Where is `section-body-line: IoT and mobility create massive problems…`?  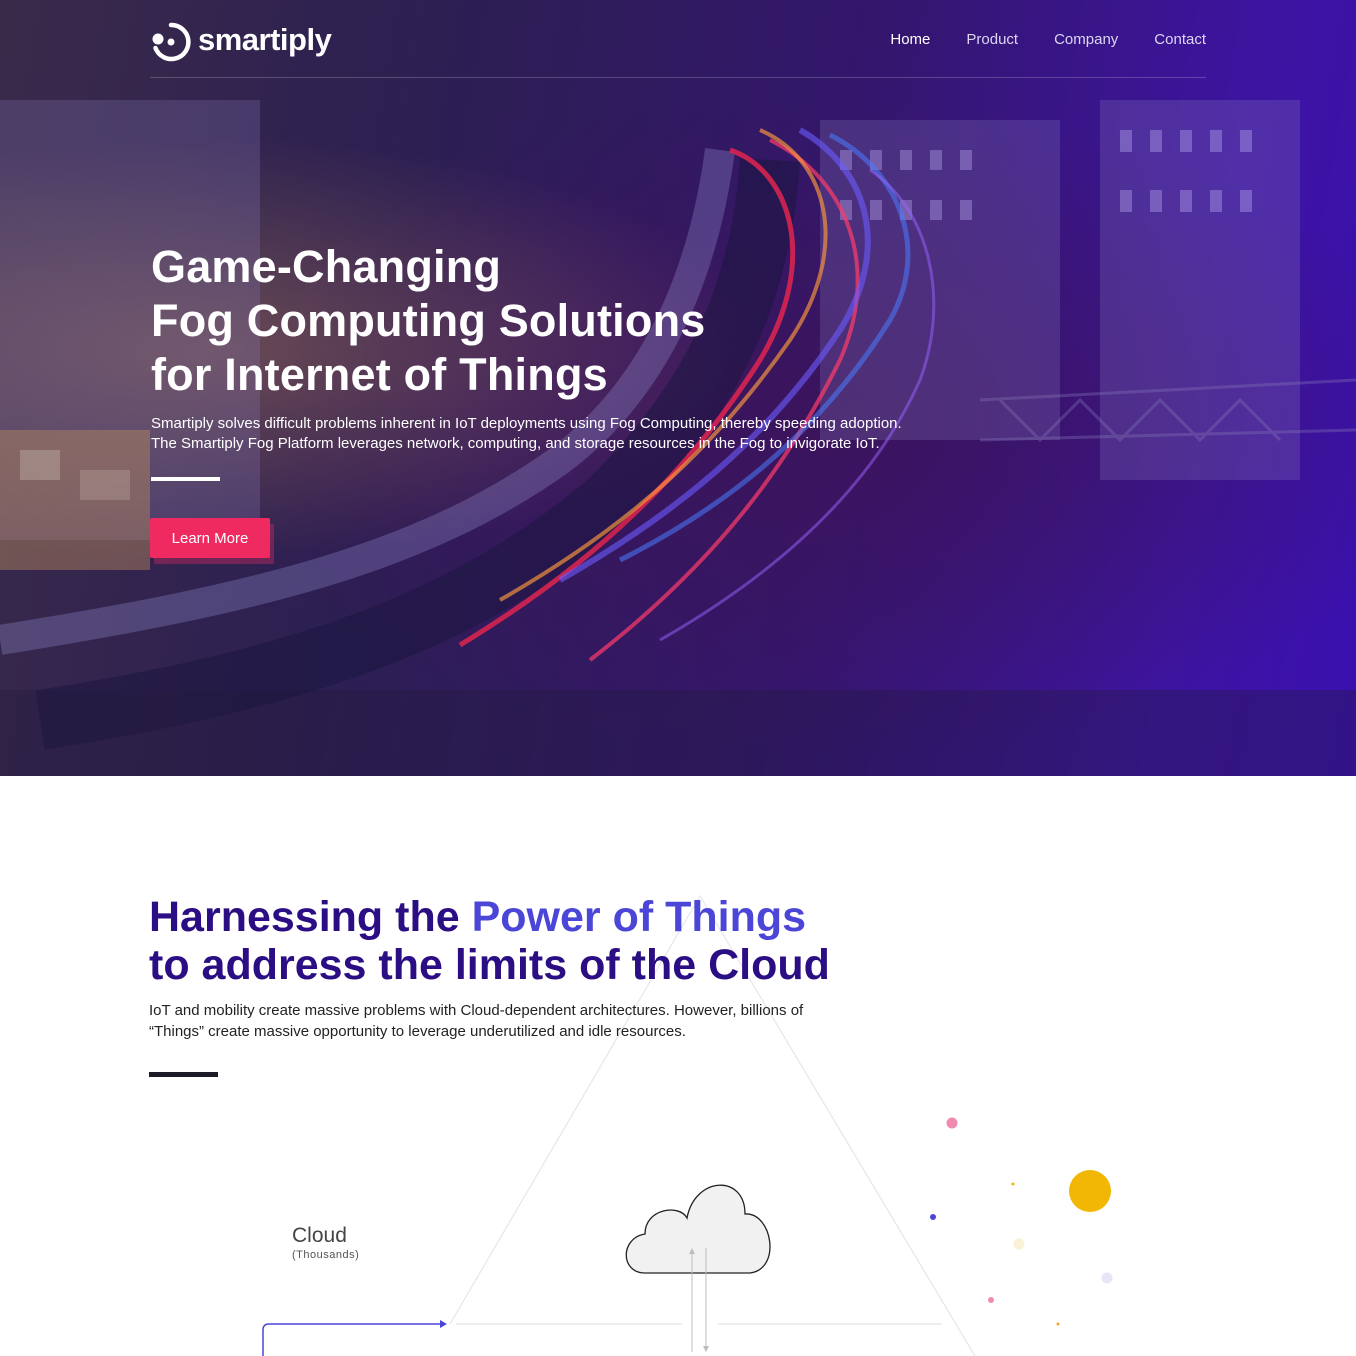 section-body-line: IoT and mobility create massive problems… is located at coordinates (476, 1010).